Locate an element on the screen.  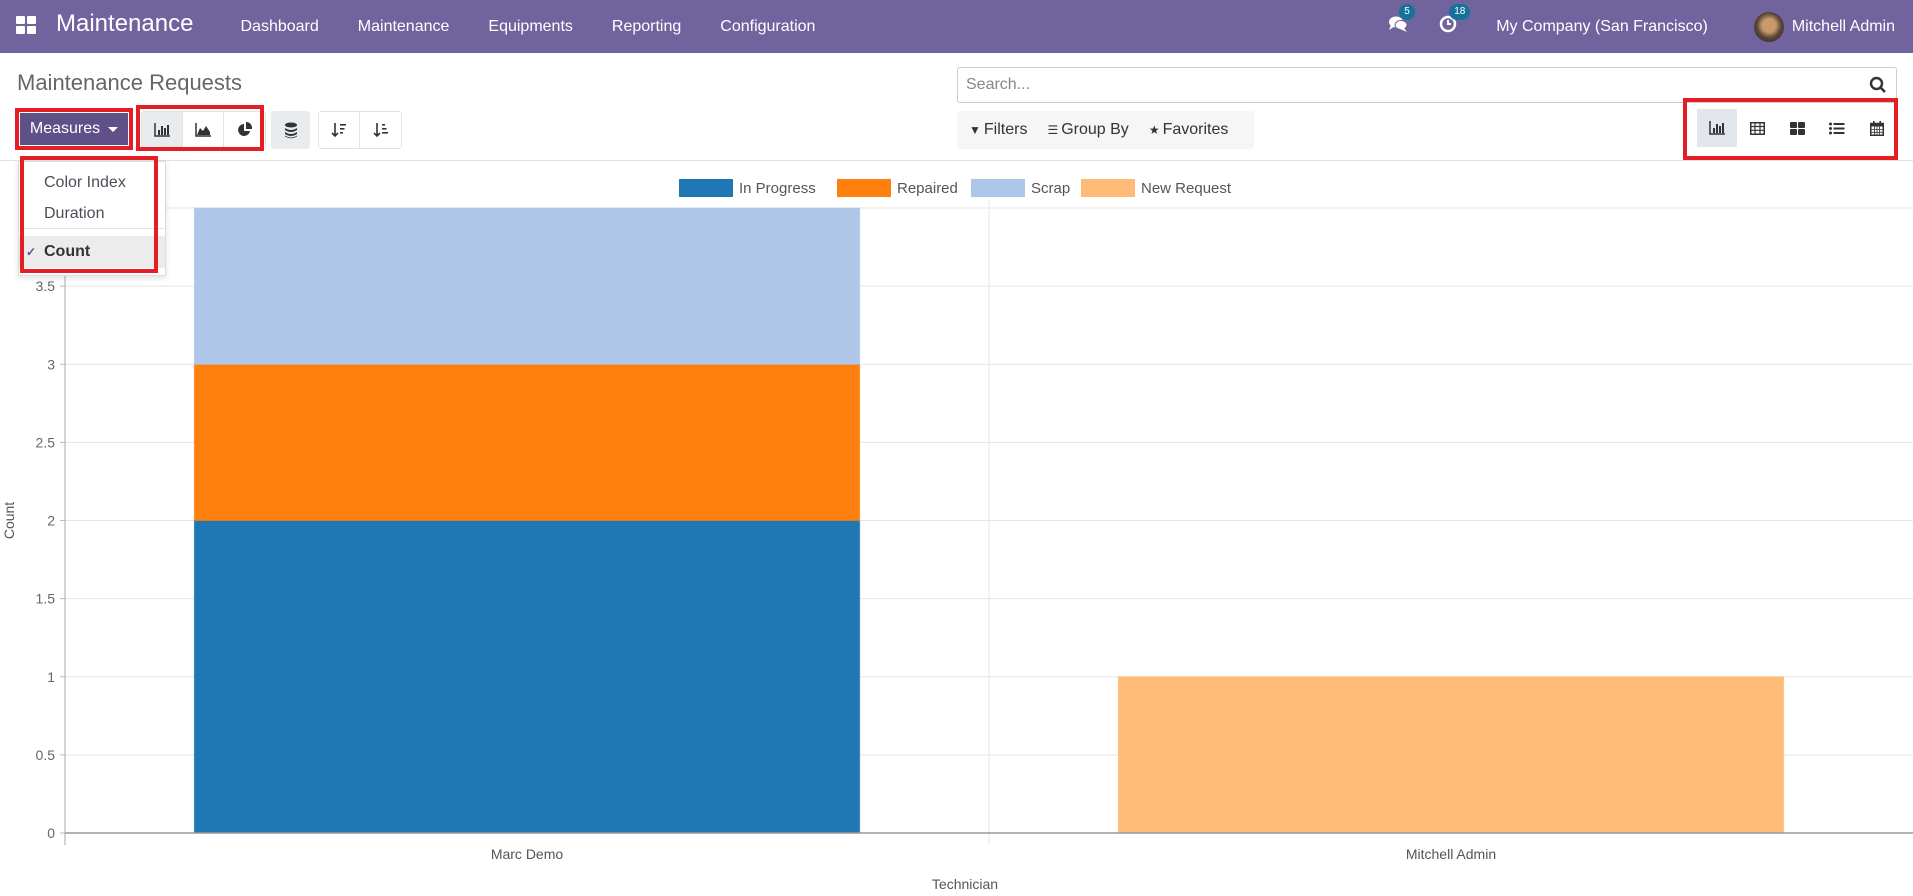
user-menu: Mitchell Admin is located at coordinates (1843, 27).